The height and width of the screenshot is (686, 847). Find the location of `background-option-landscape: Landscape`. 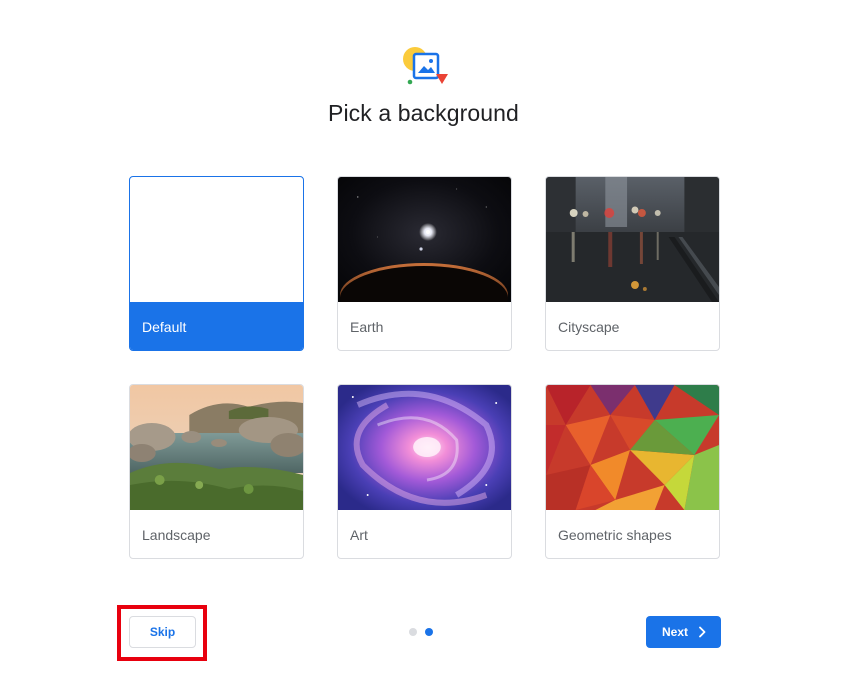

background-option-landscape: Landscape is located at coordinates (216, 471).